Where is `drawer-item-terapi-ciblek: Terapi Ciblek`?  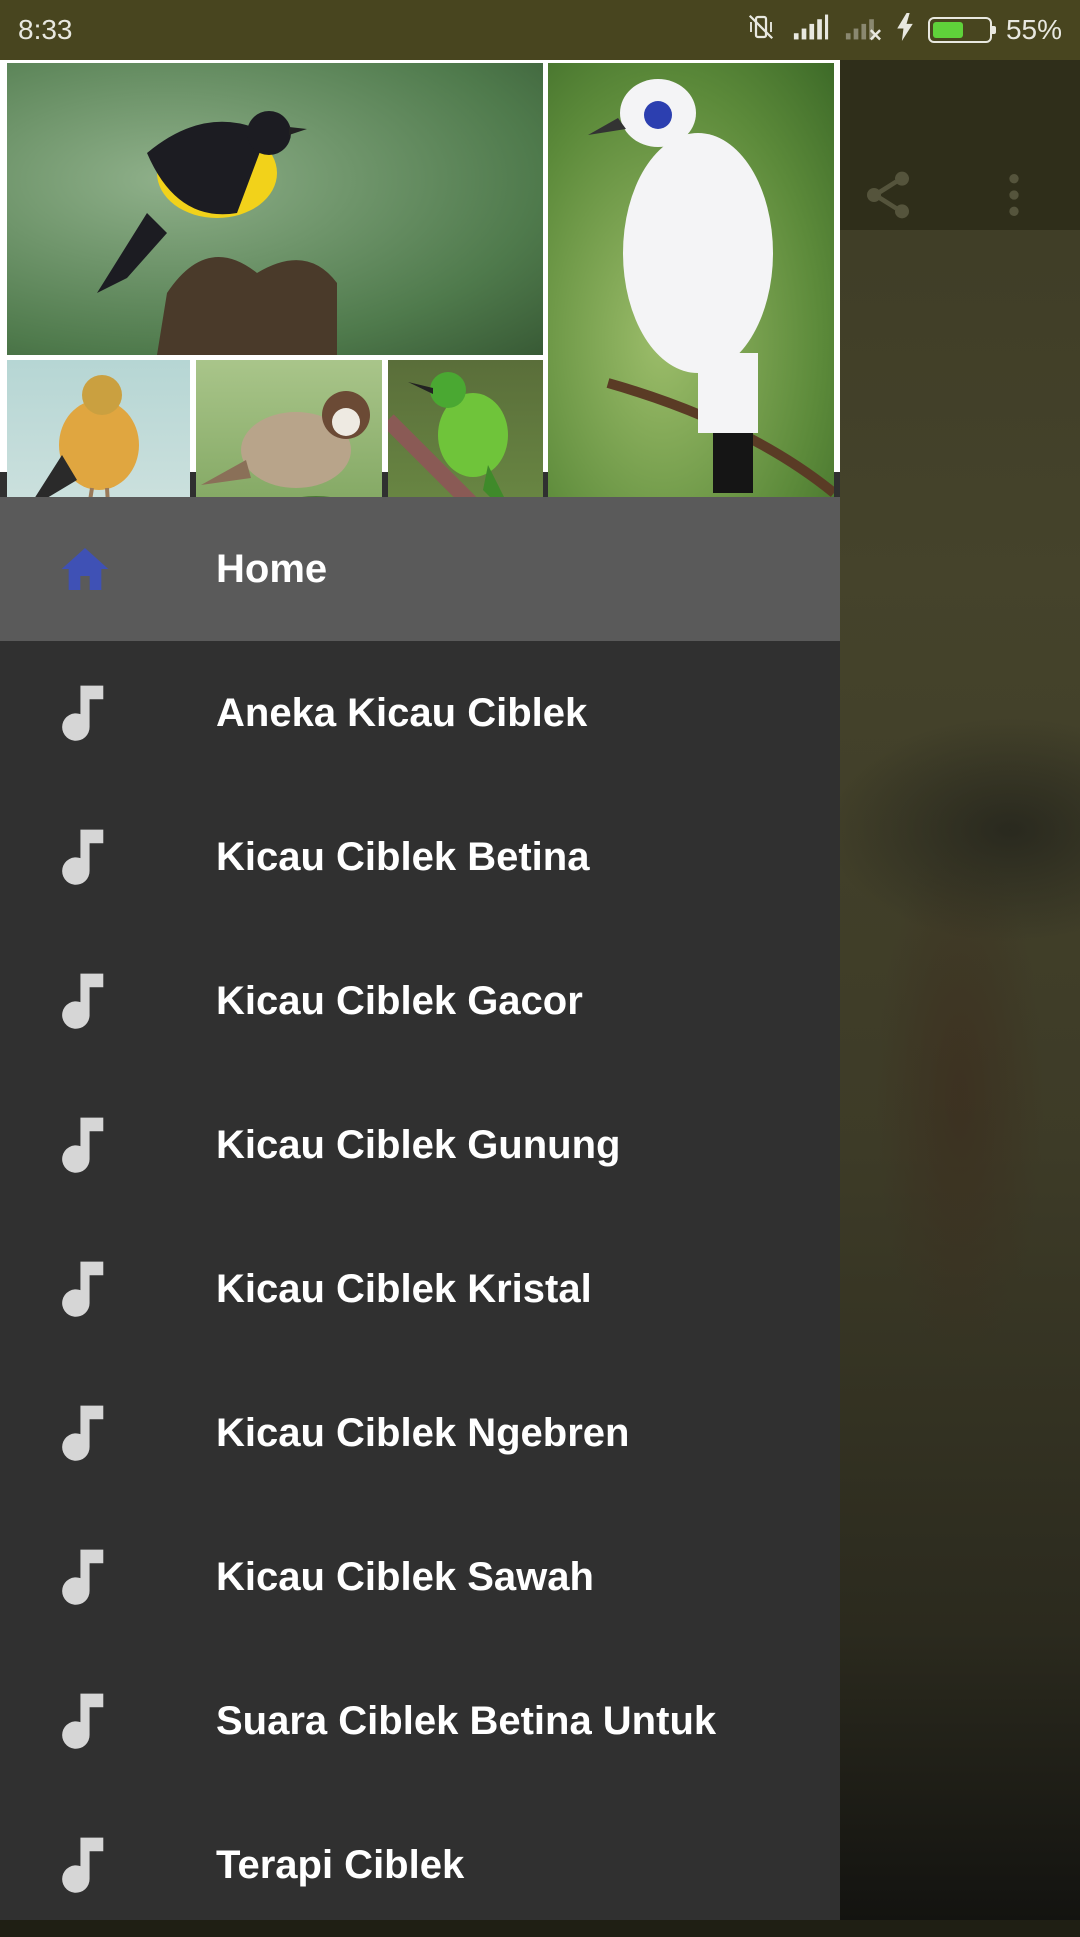
drawer-item-terapi-ciblek: Terapi Ciblek is located at coordinates (420, 1865).